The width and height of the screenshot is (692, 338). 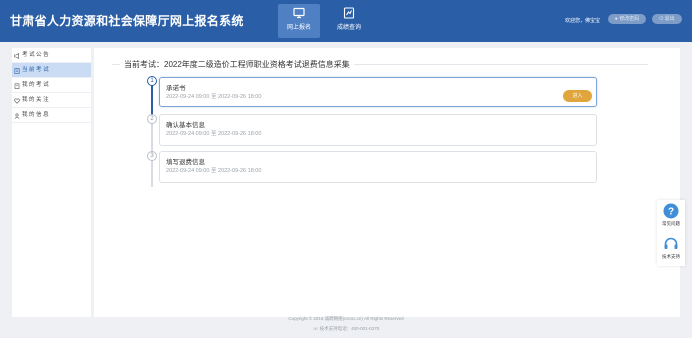 What do you see at coordinates (583, 21) in the screenshot?
I see `welcome-text: 欢迎您，佛宝宝` at bounding box center [583, 21].